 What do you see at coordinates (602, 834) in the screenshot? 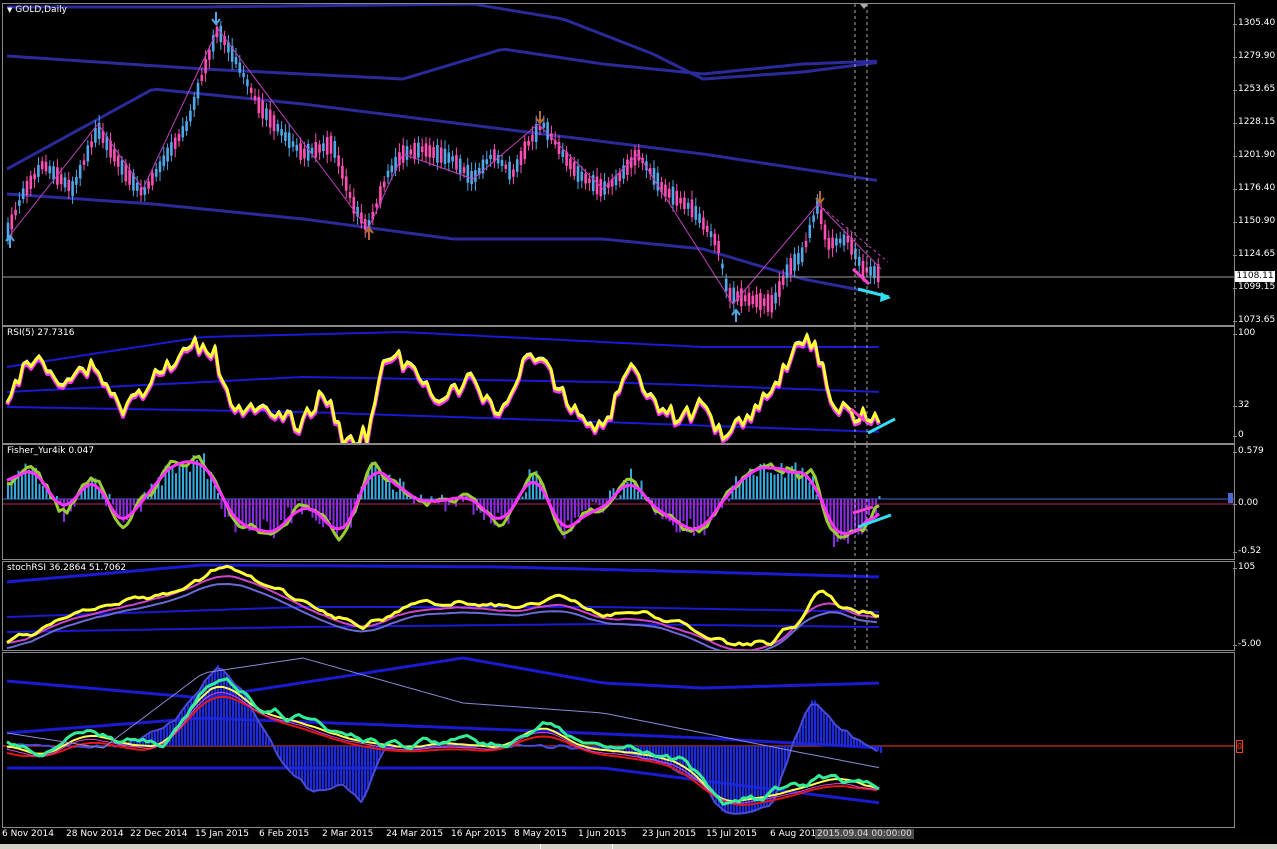
I see `time-label: 1 Jun 2015` at bounding box center [602, 834].